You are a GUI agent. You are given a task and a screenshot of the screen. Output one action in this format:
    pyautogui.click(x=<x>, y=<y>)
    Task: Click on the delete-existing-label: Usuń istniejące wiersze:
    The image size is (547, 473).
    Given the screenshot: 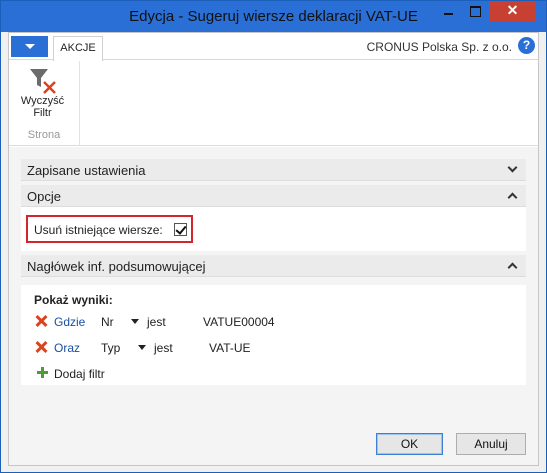 What is the action you would take?
    pyautogui.click(x=98, y=230)
    